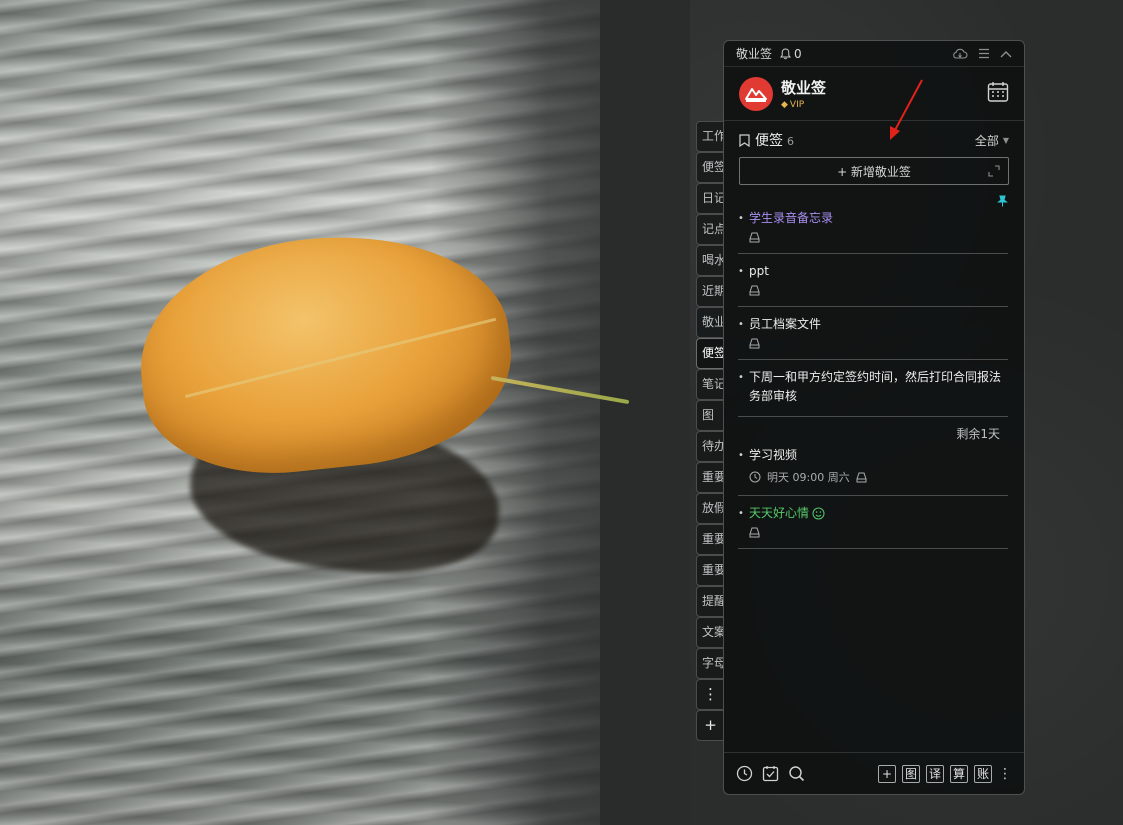  Describe the element at coordinates (744, 773) in the screenshot. I see `history-clock-icon` at that location.